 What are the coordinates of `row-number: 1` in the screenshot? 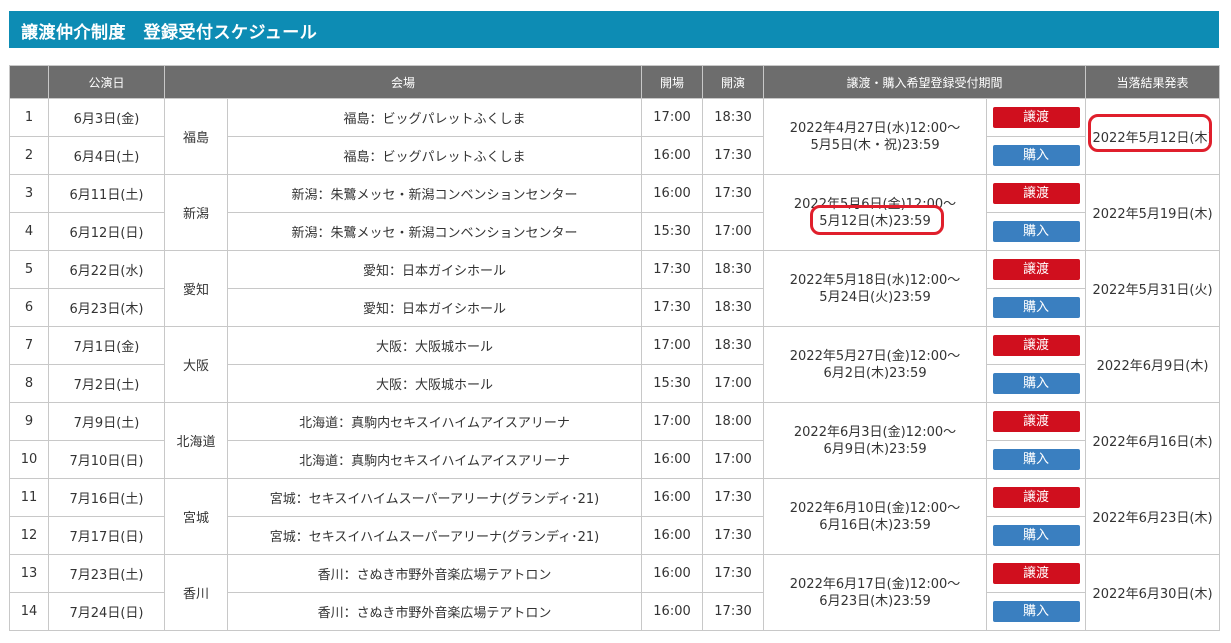 It's located at (29, 117).